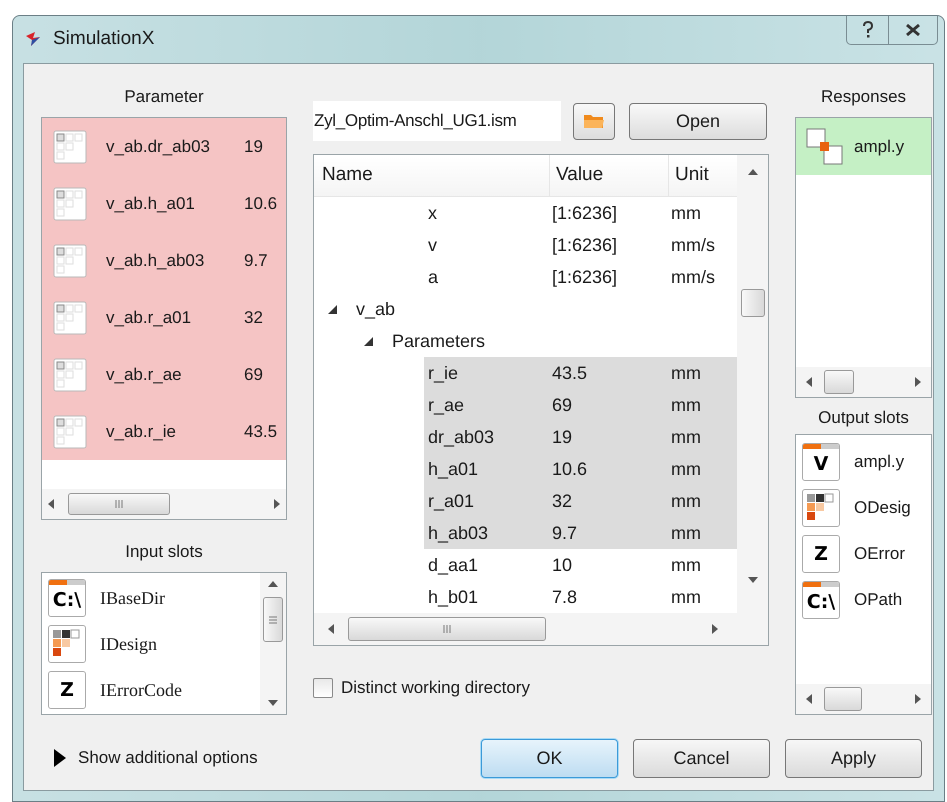 The width and height of the screenshot is (947, 802). I want to click on link-icon, so click(825, 147).